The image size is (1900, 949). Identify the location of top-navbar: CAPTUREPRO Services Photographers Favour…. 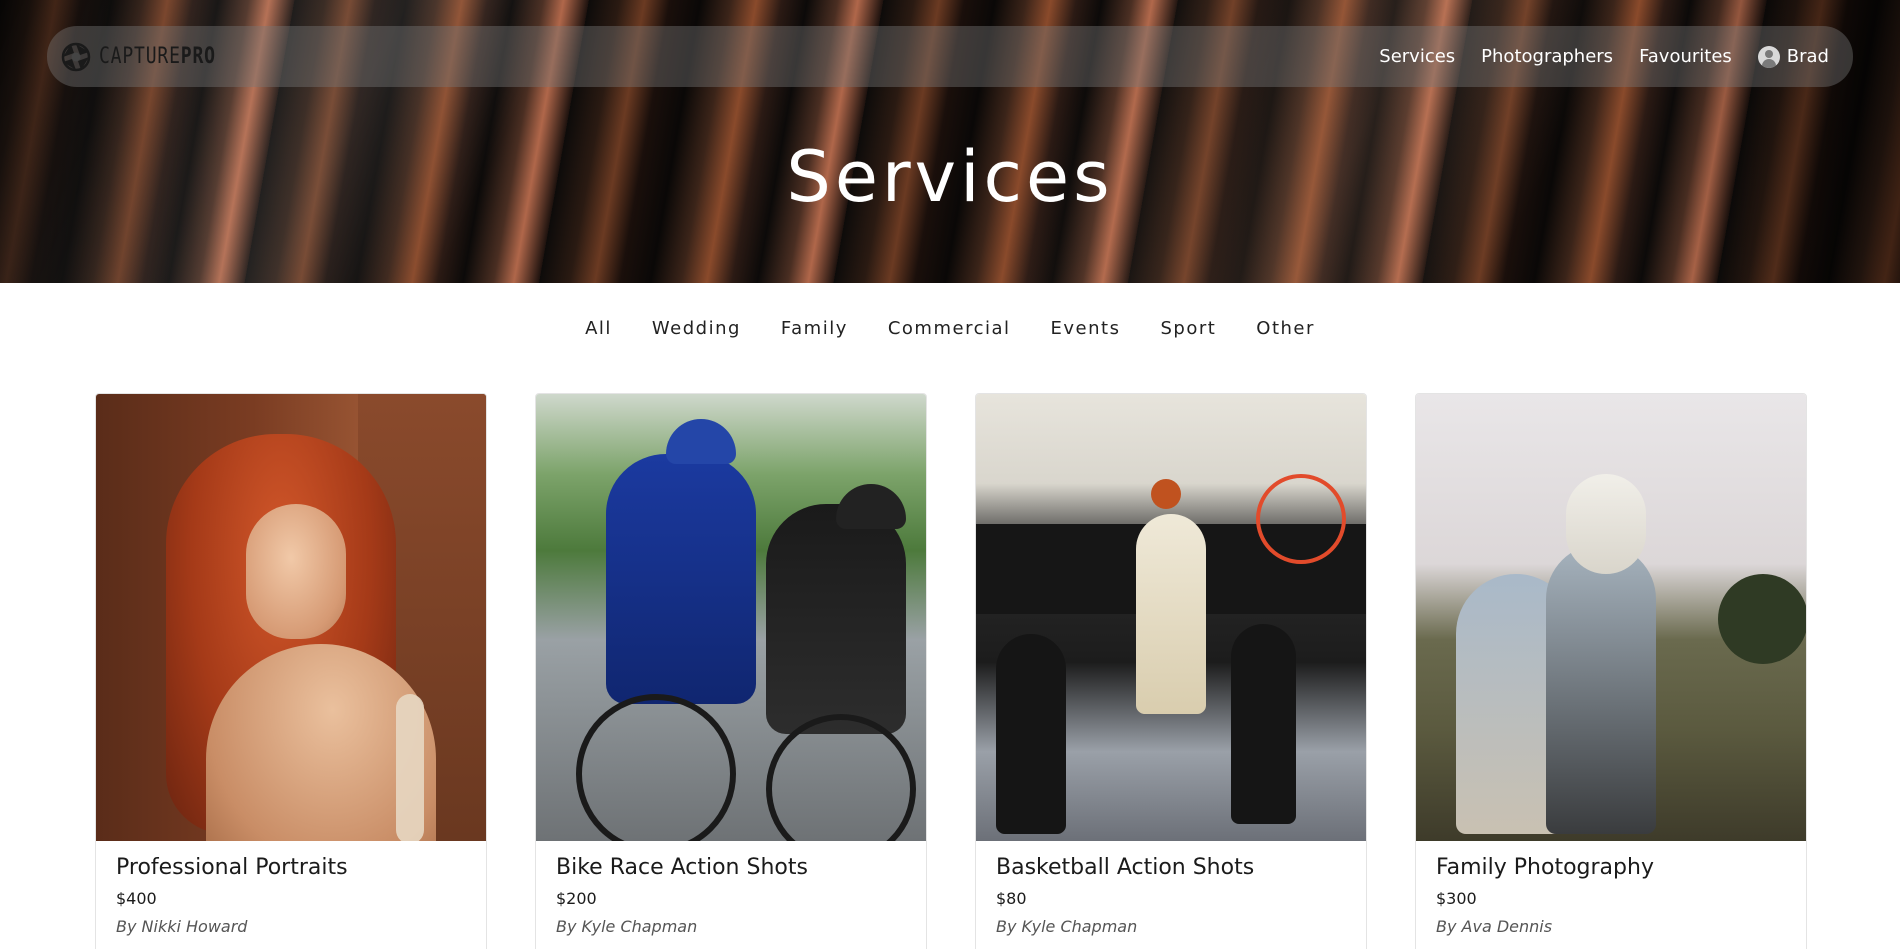
(950, 56).